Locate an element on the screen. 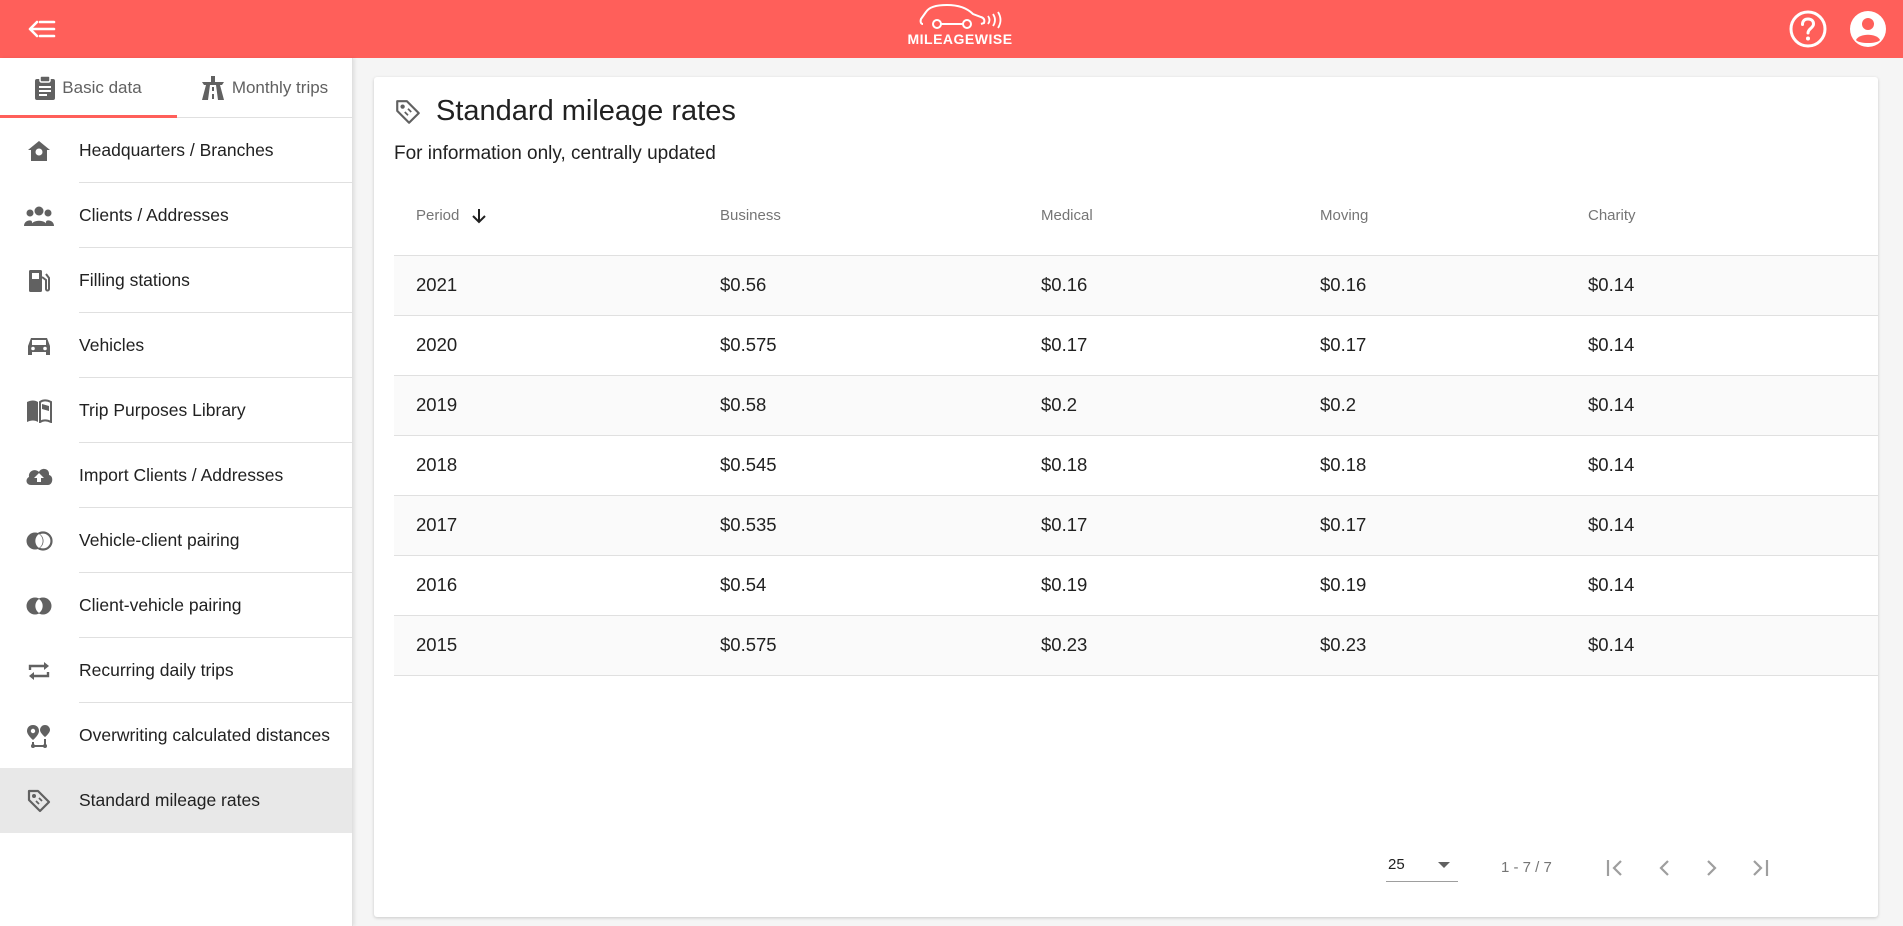 The width and height of the screenshot is (1903, 926). next-page-button is located at coordinates (1712, 868).